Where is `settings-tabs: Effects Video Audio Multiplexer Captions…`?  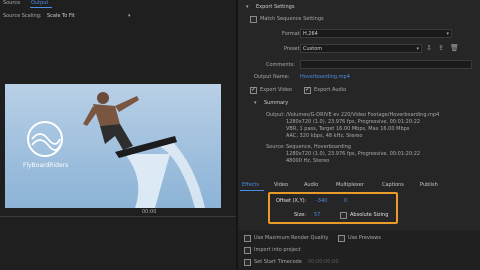
settings-tabs: Effects Video Audio Multiplexer Captions… is located at coordinates (359, 186).